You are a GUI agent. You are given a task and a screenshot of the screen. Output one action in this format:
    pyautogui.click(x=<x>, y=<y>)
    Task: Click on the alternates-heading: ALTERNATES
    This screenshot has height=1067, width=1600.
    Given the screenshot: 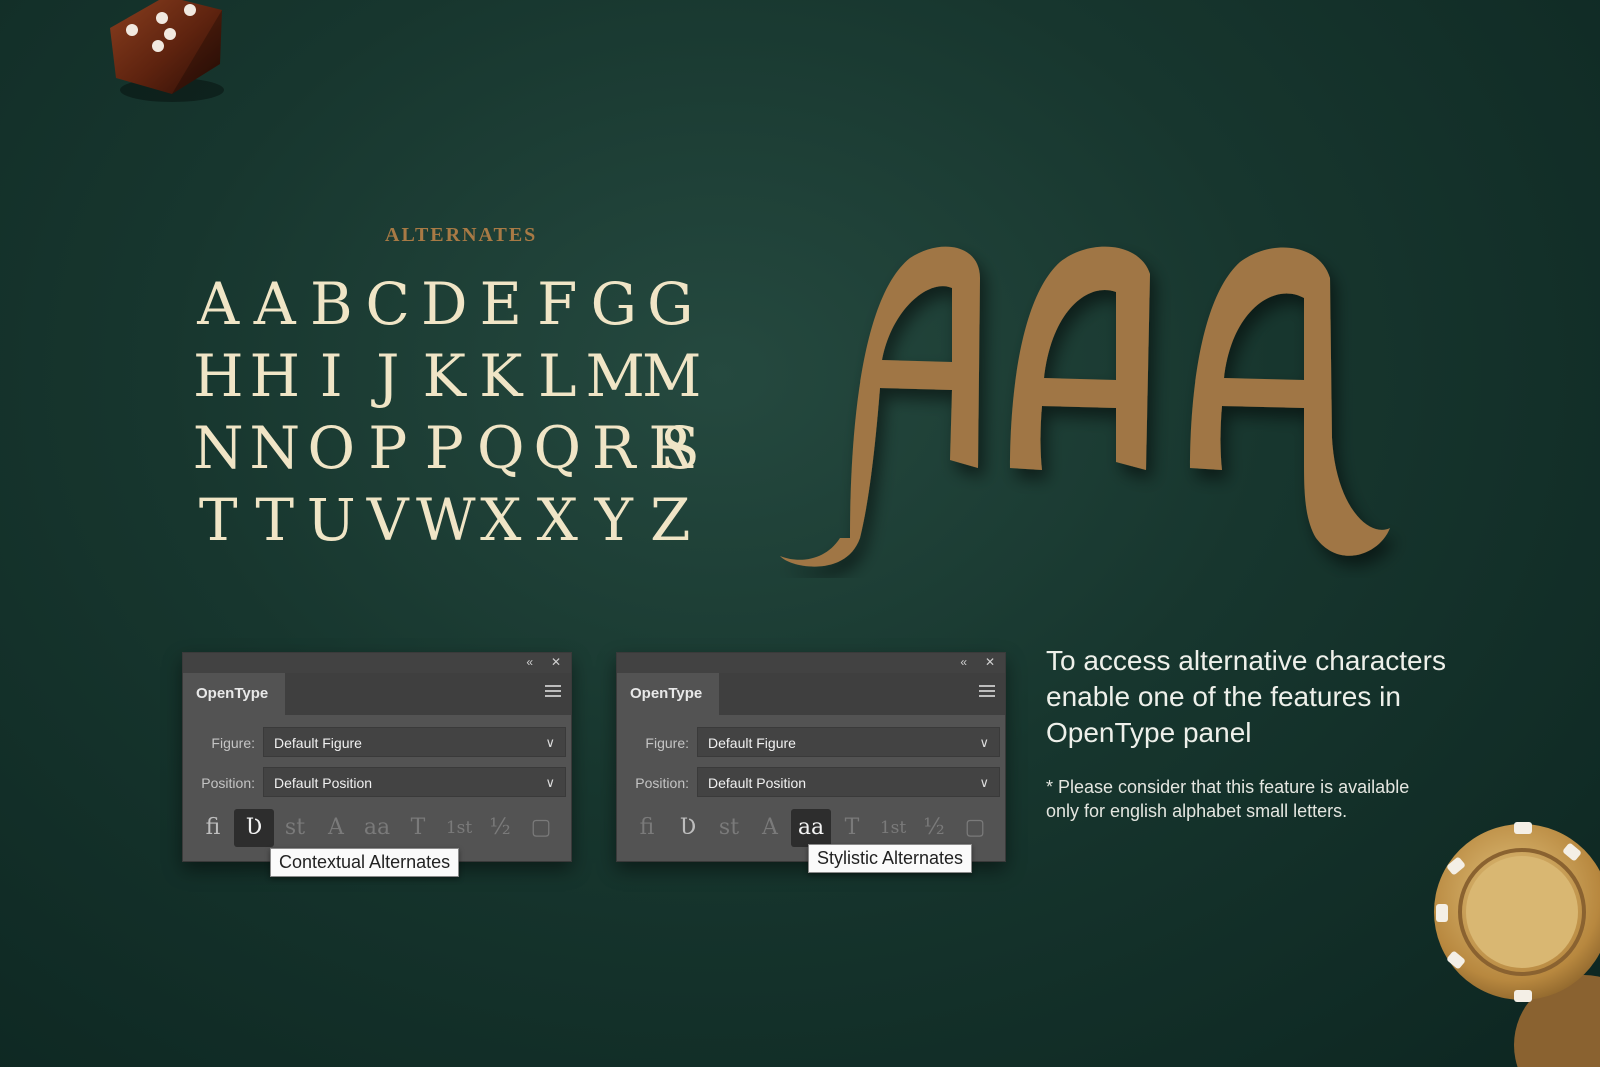 What is the action you would take?
    pyautogui.click(x=461, y=235)
    